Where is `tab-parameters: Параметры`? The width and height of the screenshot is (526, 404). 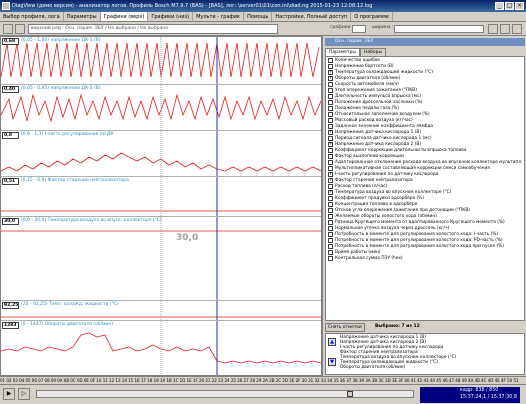
tab-parameters: Параметры is located at coordinates (342, 52).